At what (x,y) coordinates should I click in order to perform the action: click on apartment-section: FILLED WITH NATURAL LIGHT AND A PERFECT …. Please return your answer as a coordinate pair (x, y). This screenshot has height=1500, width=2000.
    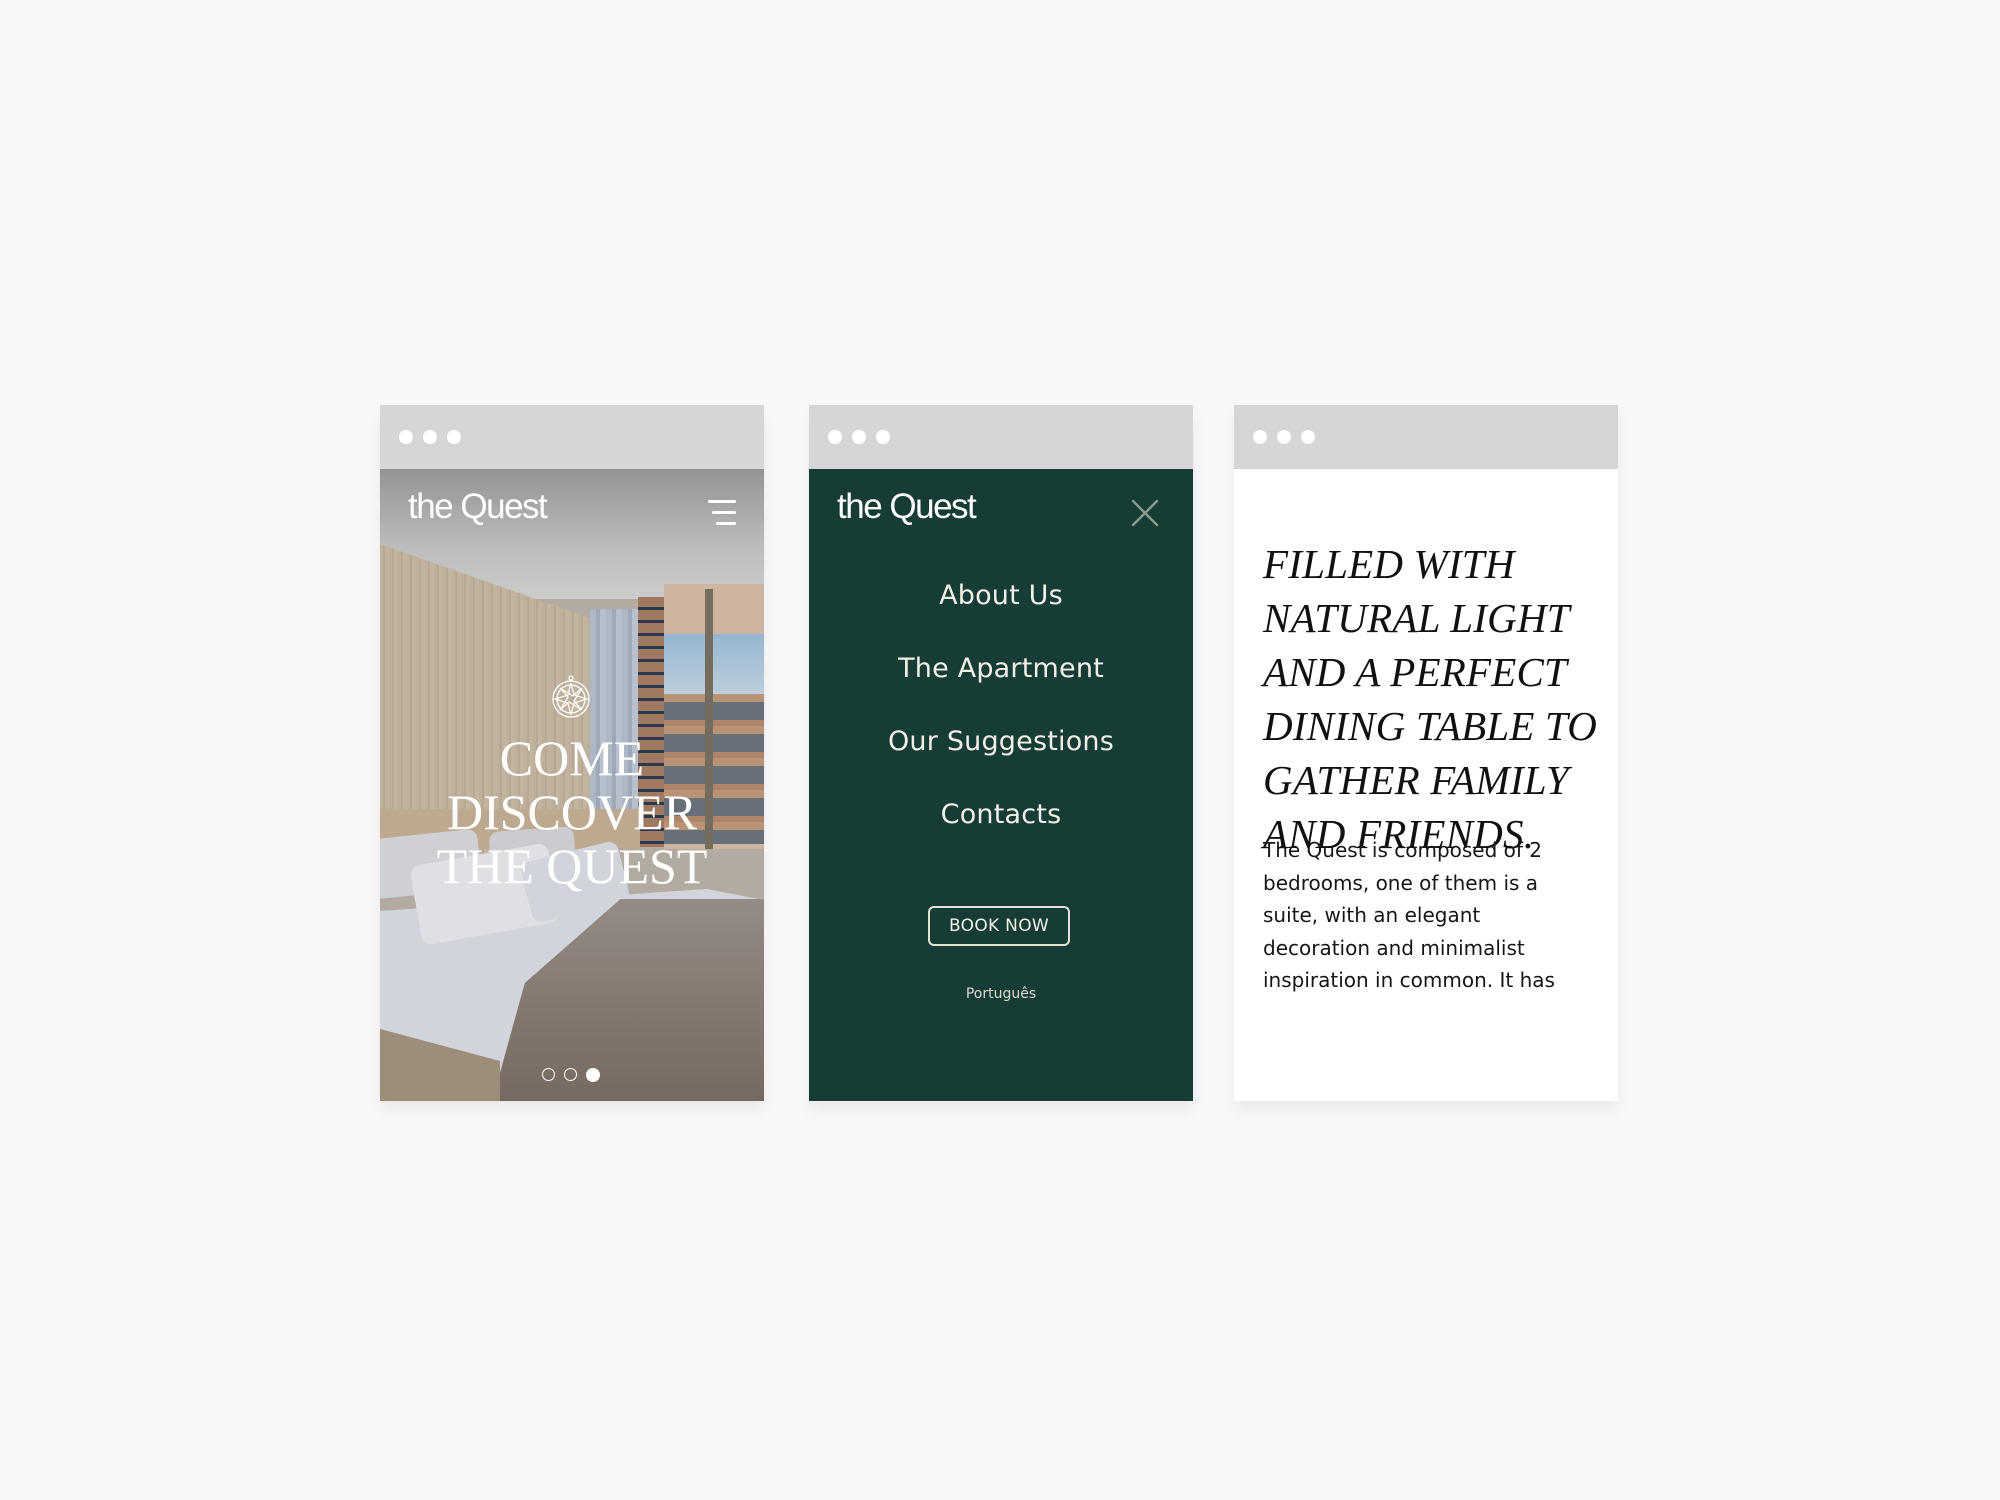
    Looking at the image, I should click on (1426, 785).